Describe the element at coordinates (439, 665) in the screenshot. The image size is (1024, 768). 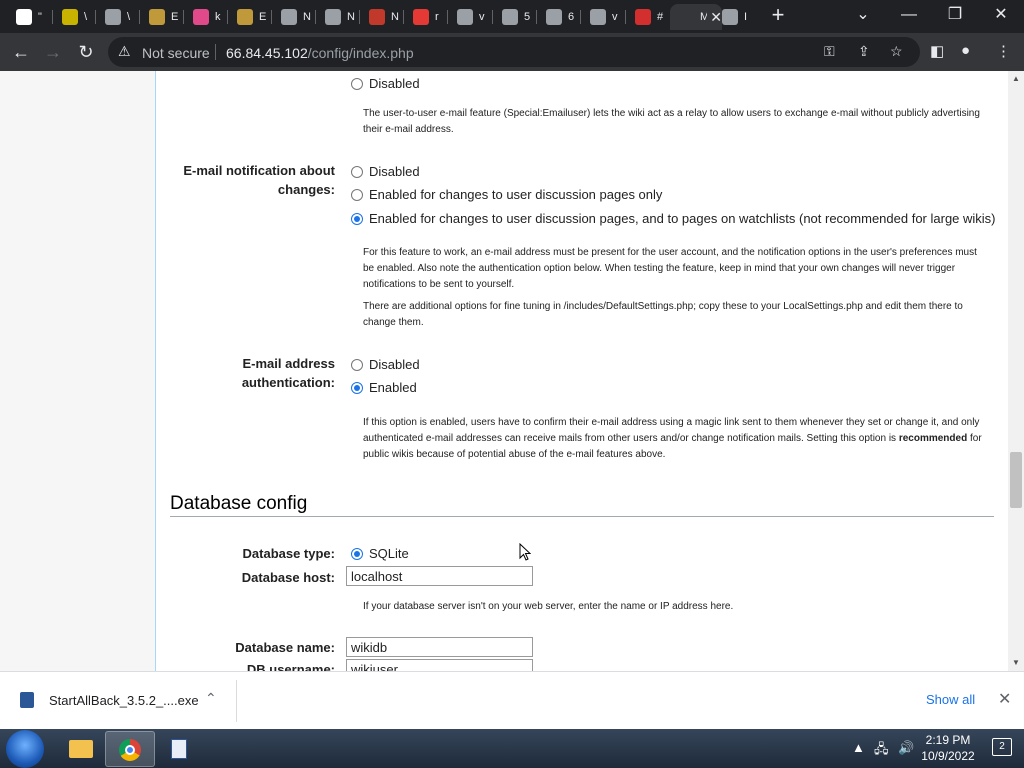
I see `db-username-input` at that location.